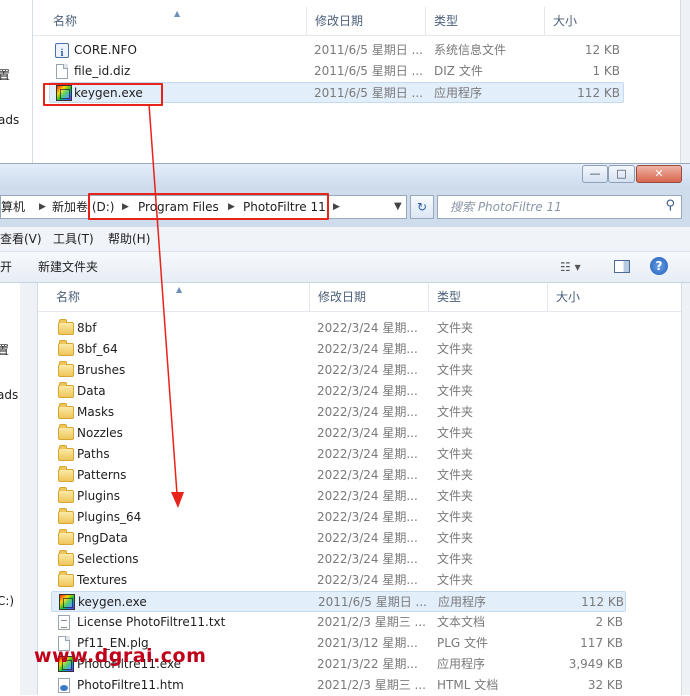 The width and height of the screenshot is (690, 696). Describe the element at coordinates (670, 205) in the screenshot. I see `search-icon: ⚲` at that location.